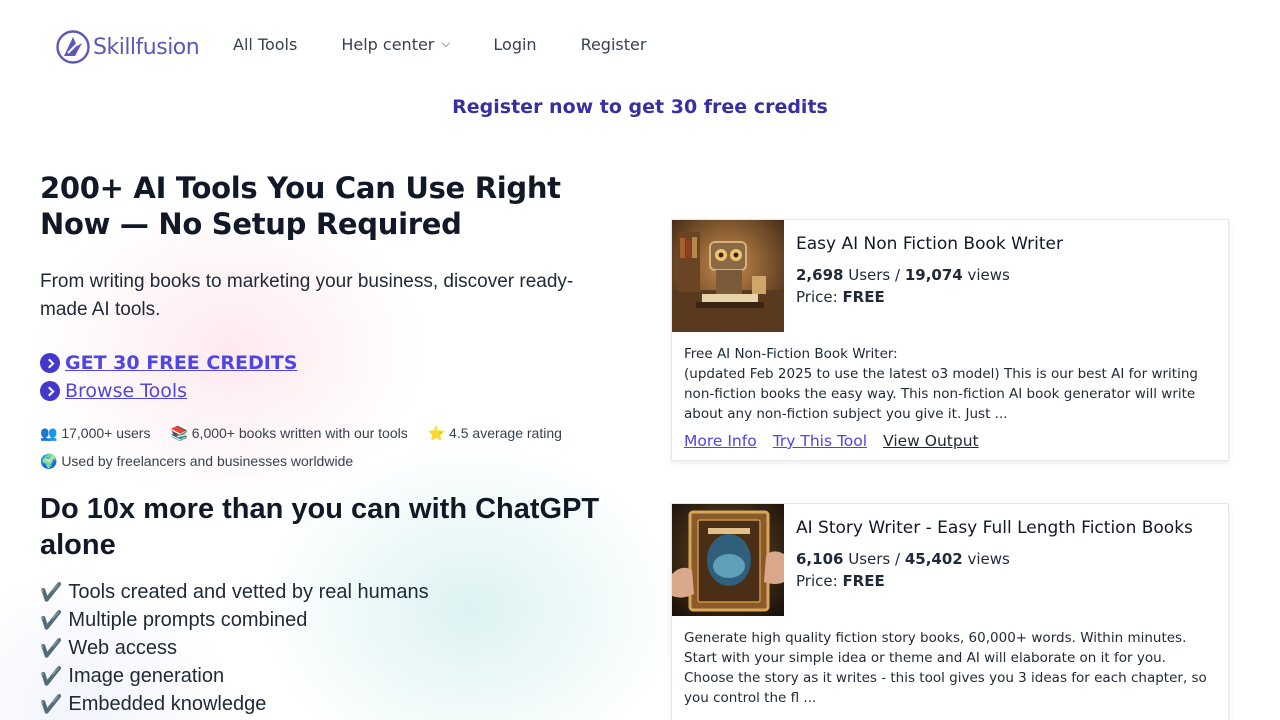 The image size is (1280, 720). What do you see at coordinates (188, 620) in the screenshot?
I see `feature-text: Multiple prompts combined` at bounding box center [188, 620].